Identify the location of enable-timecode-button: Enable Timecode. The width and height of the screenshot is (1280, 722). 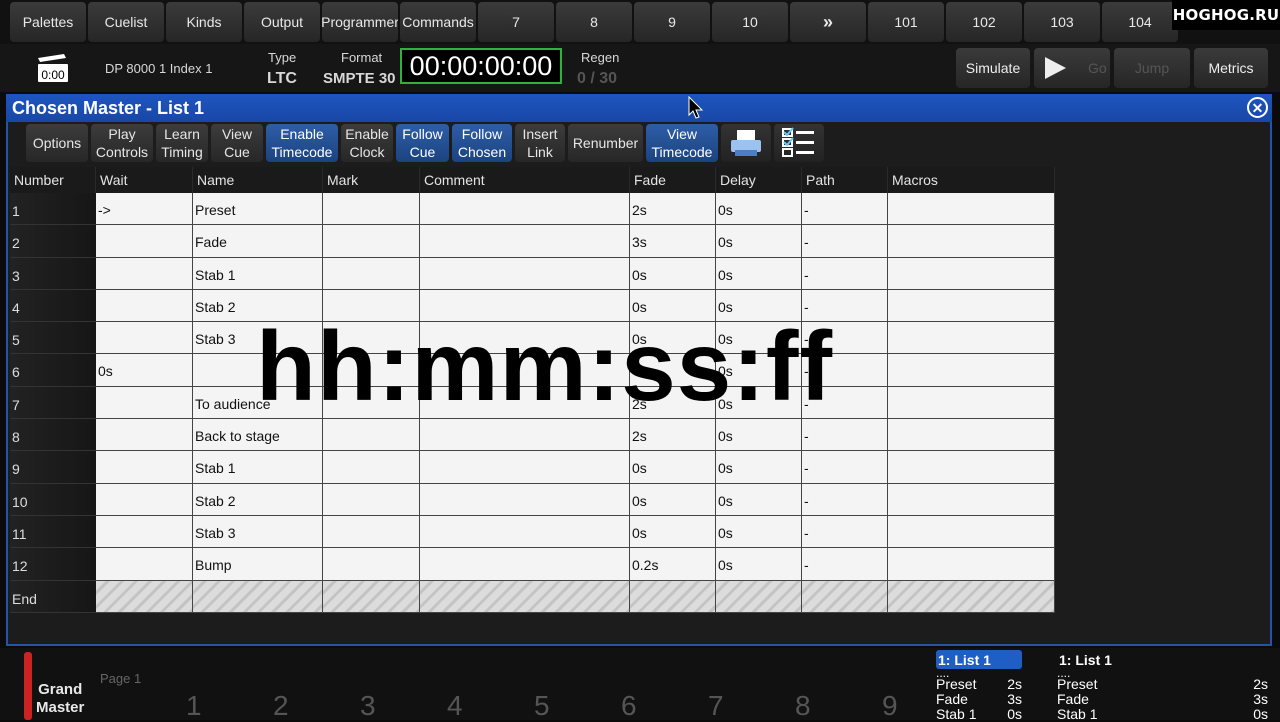
(302, 143).